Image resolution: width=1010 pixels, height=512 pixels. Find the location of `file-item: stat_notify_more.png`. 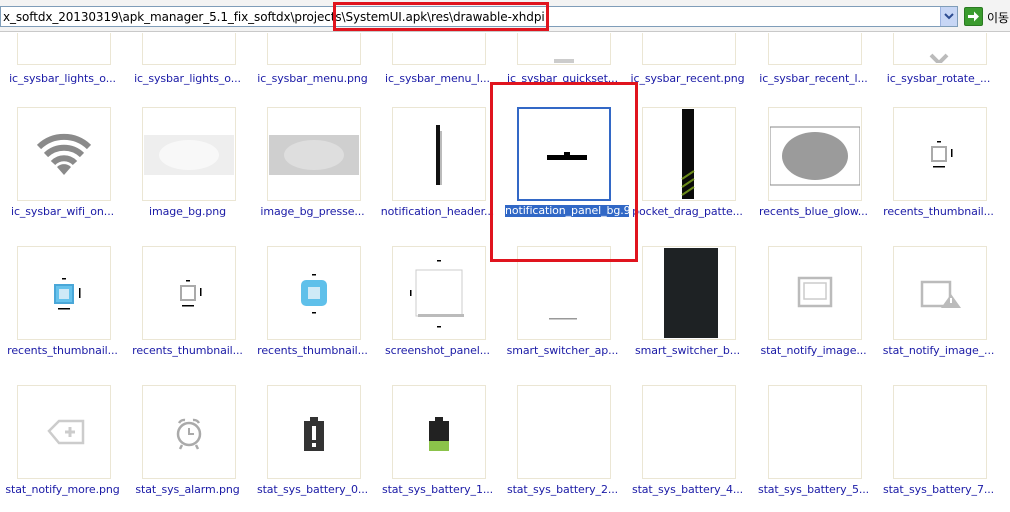

file-item: stat_notify_more.png is located at coordinates (62, 448).